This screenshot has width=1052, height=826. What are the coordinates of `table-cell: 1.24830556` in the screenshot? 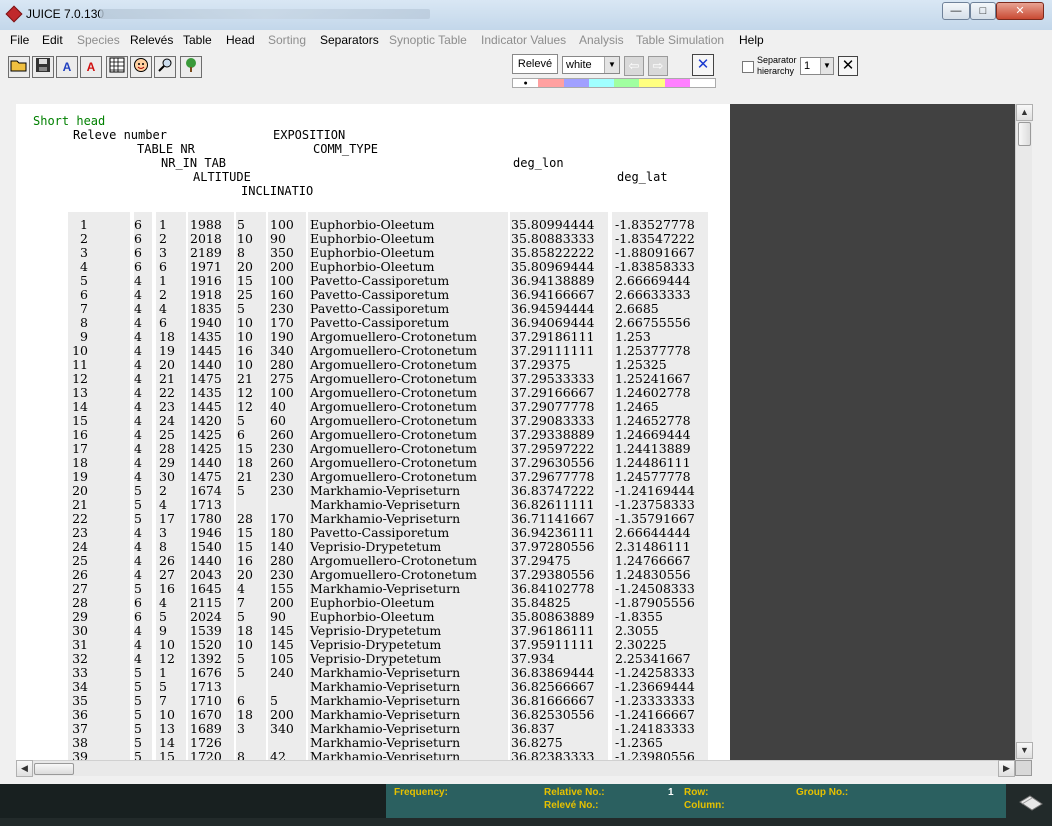 It's located at (666, 575).